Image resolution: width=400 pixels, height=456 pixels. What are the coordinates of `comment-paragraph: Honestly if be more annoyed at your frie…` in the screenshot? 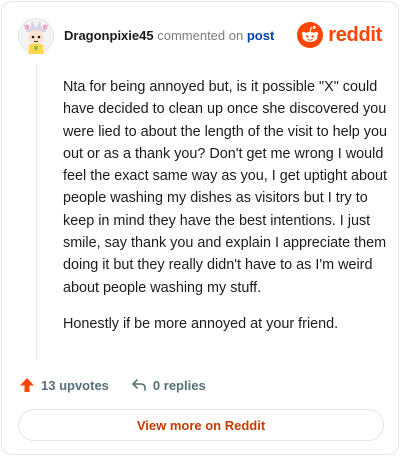 It's located at (201, 323).